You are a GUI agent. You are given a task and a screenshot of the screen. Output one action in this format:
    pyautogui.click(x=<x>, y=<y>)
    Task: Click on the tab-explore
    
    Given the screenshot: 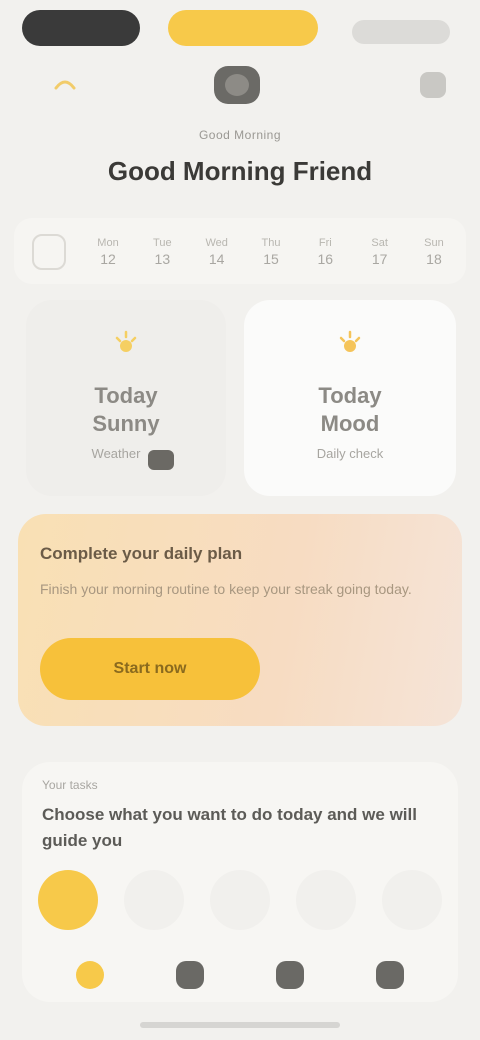 What is the action you would take?
    pyautogui.click(x=190, y=975)
    